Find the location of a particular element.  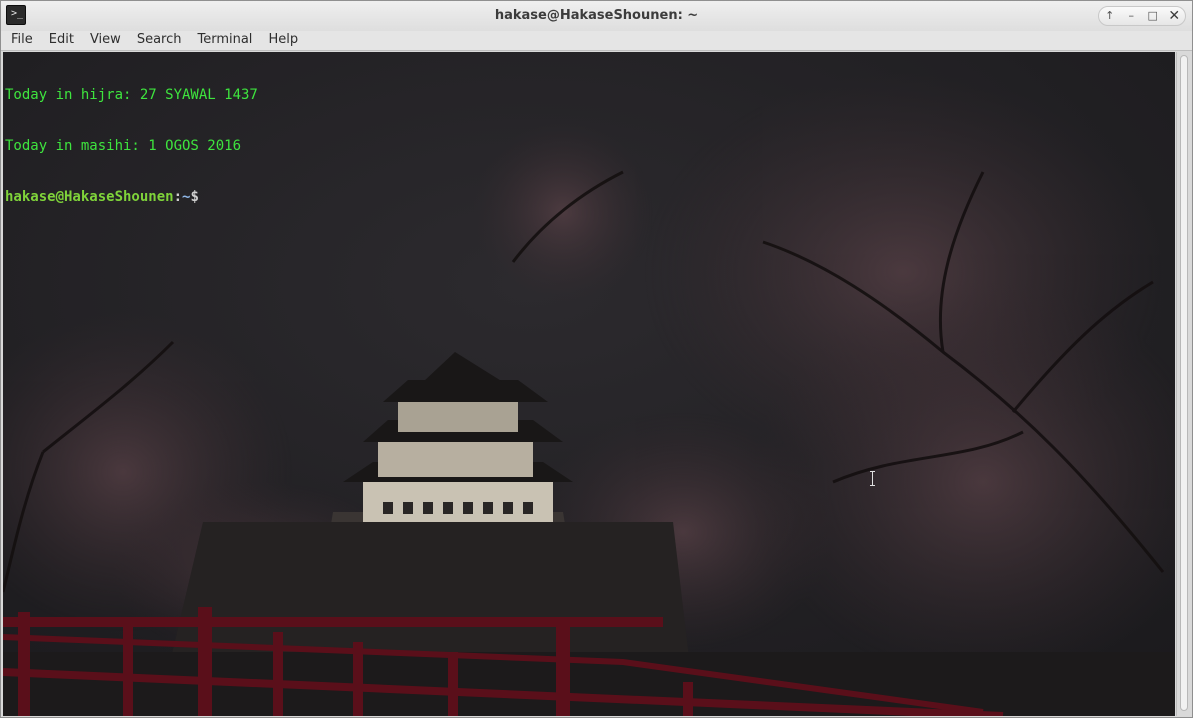

minimize-icon: – is located at coordinates (1132, 16).